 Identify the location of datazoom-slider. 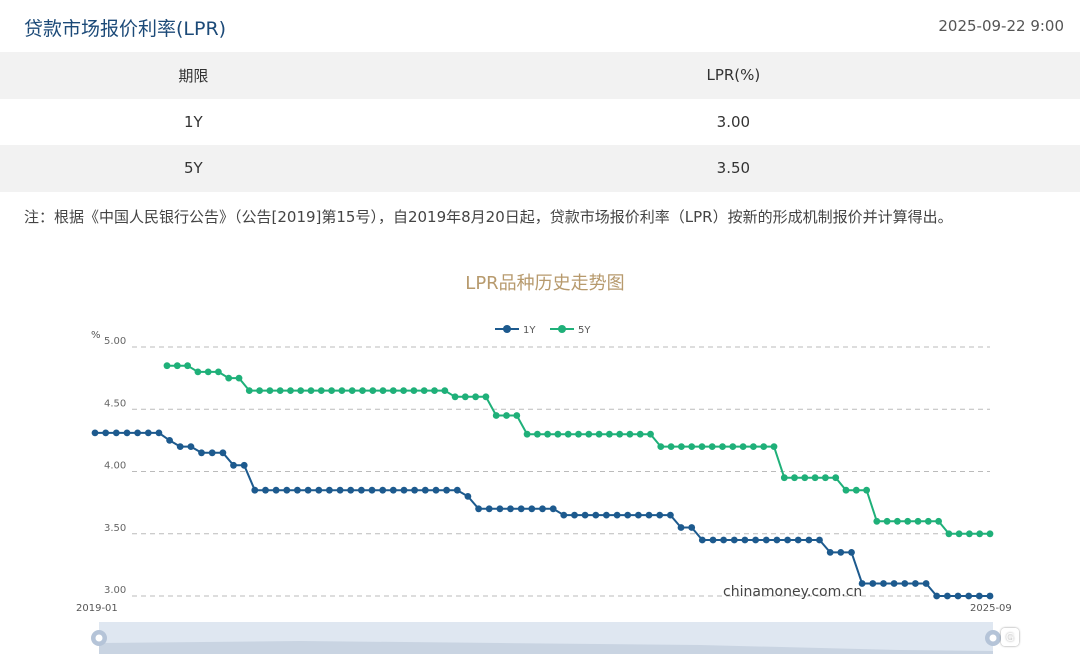
(546, 638).